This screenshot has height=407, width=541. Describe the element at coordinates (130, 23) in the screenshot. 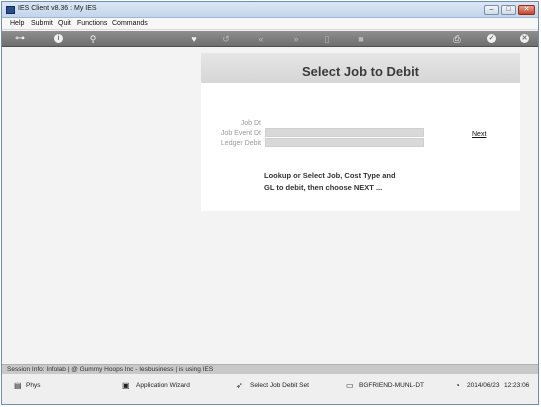

I see `menu-commands: Commands` at that location.